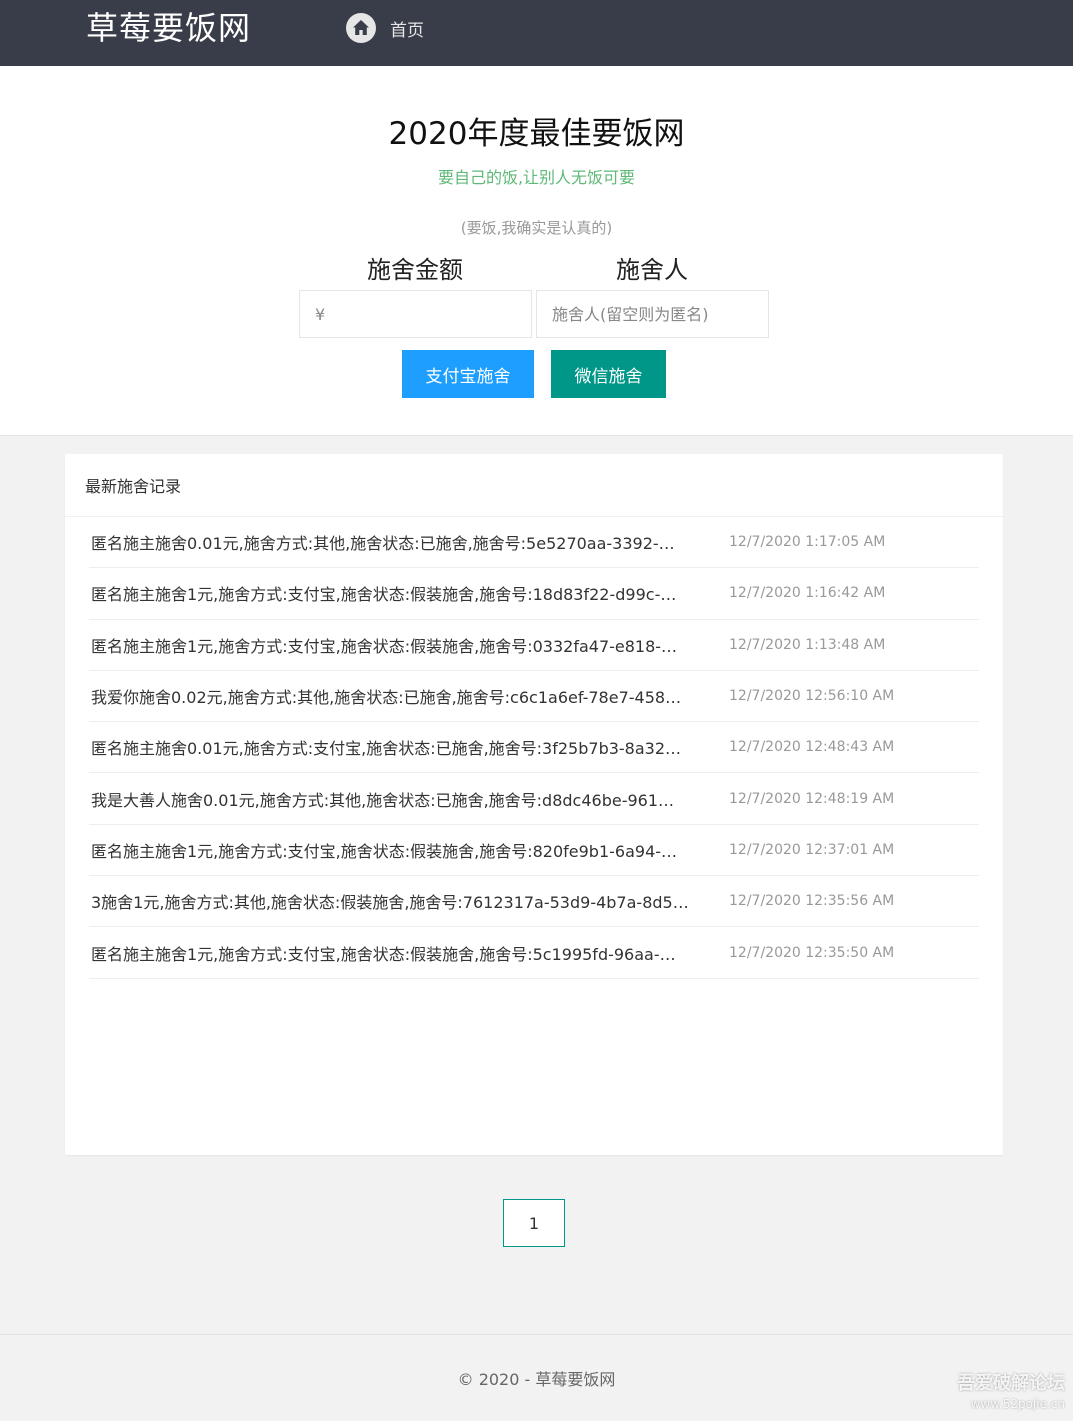 Image resolution: width=1073 pixels, height=1421 pixels. Describe the element at coordinates (536, 228) in the screenshot. I see `page-note: (要饭,我确实是认真的)` at that location.